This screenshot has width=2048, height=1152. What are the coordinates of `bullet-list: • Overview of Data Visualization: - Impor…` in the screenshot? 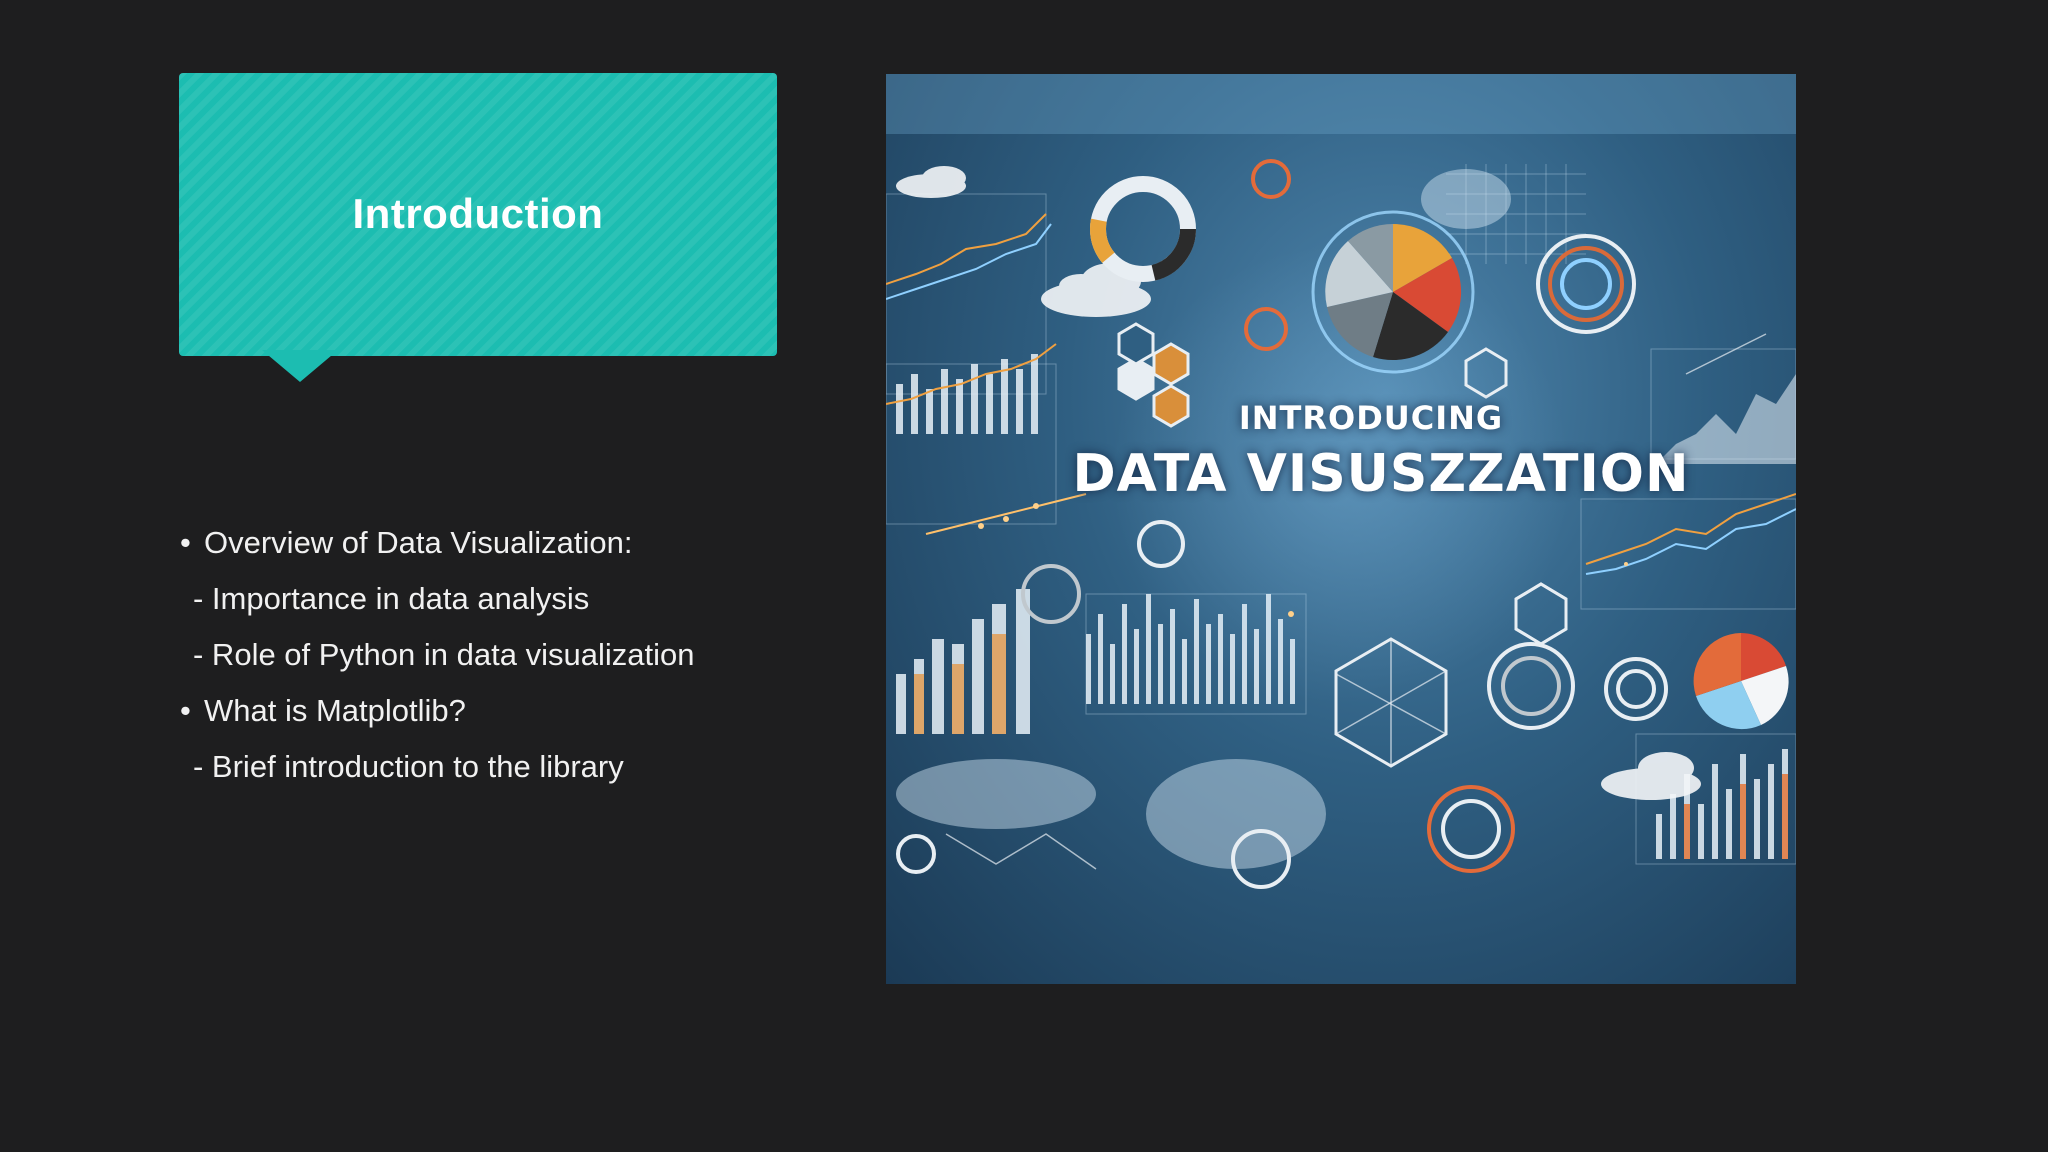 It's located at (500, 655).